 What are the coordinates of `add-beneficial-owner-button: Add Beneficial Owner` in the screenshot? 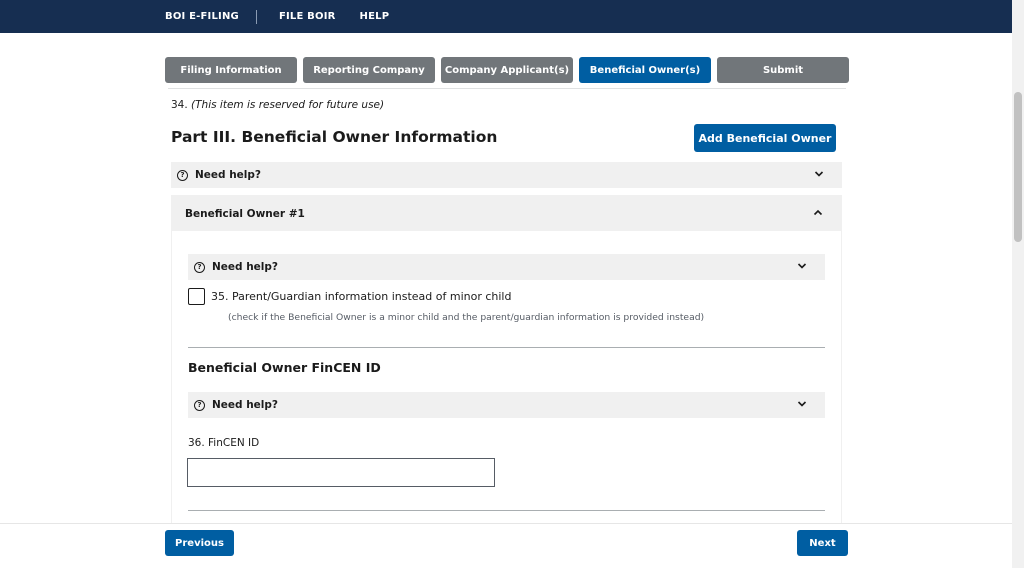 It's located at (765, 138).